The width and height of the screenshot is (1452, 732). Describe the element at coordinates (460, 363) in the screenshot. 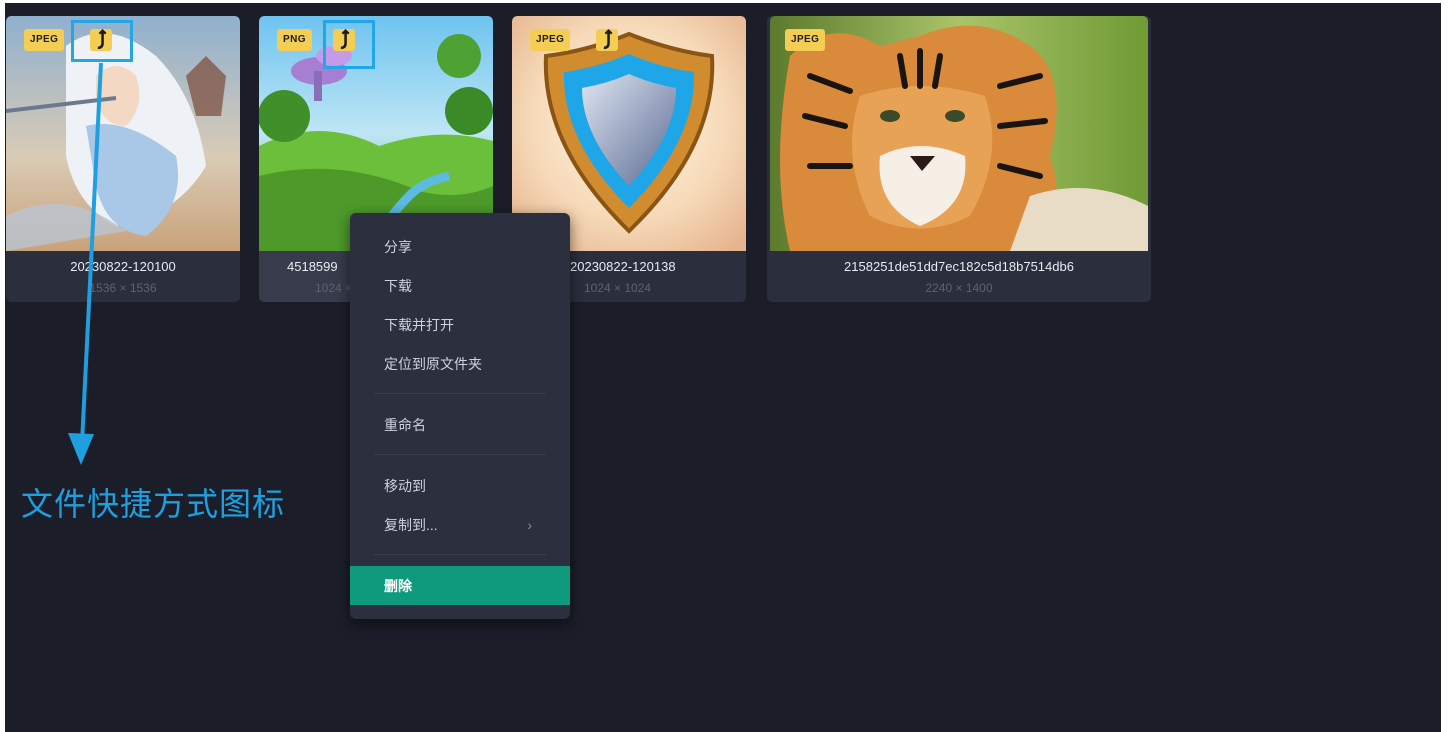

I see `menu-item-locate-folder: 定位到原文件夹` at that location.